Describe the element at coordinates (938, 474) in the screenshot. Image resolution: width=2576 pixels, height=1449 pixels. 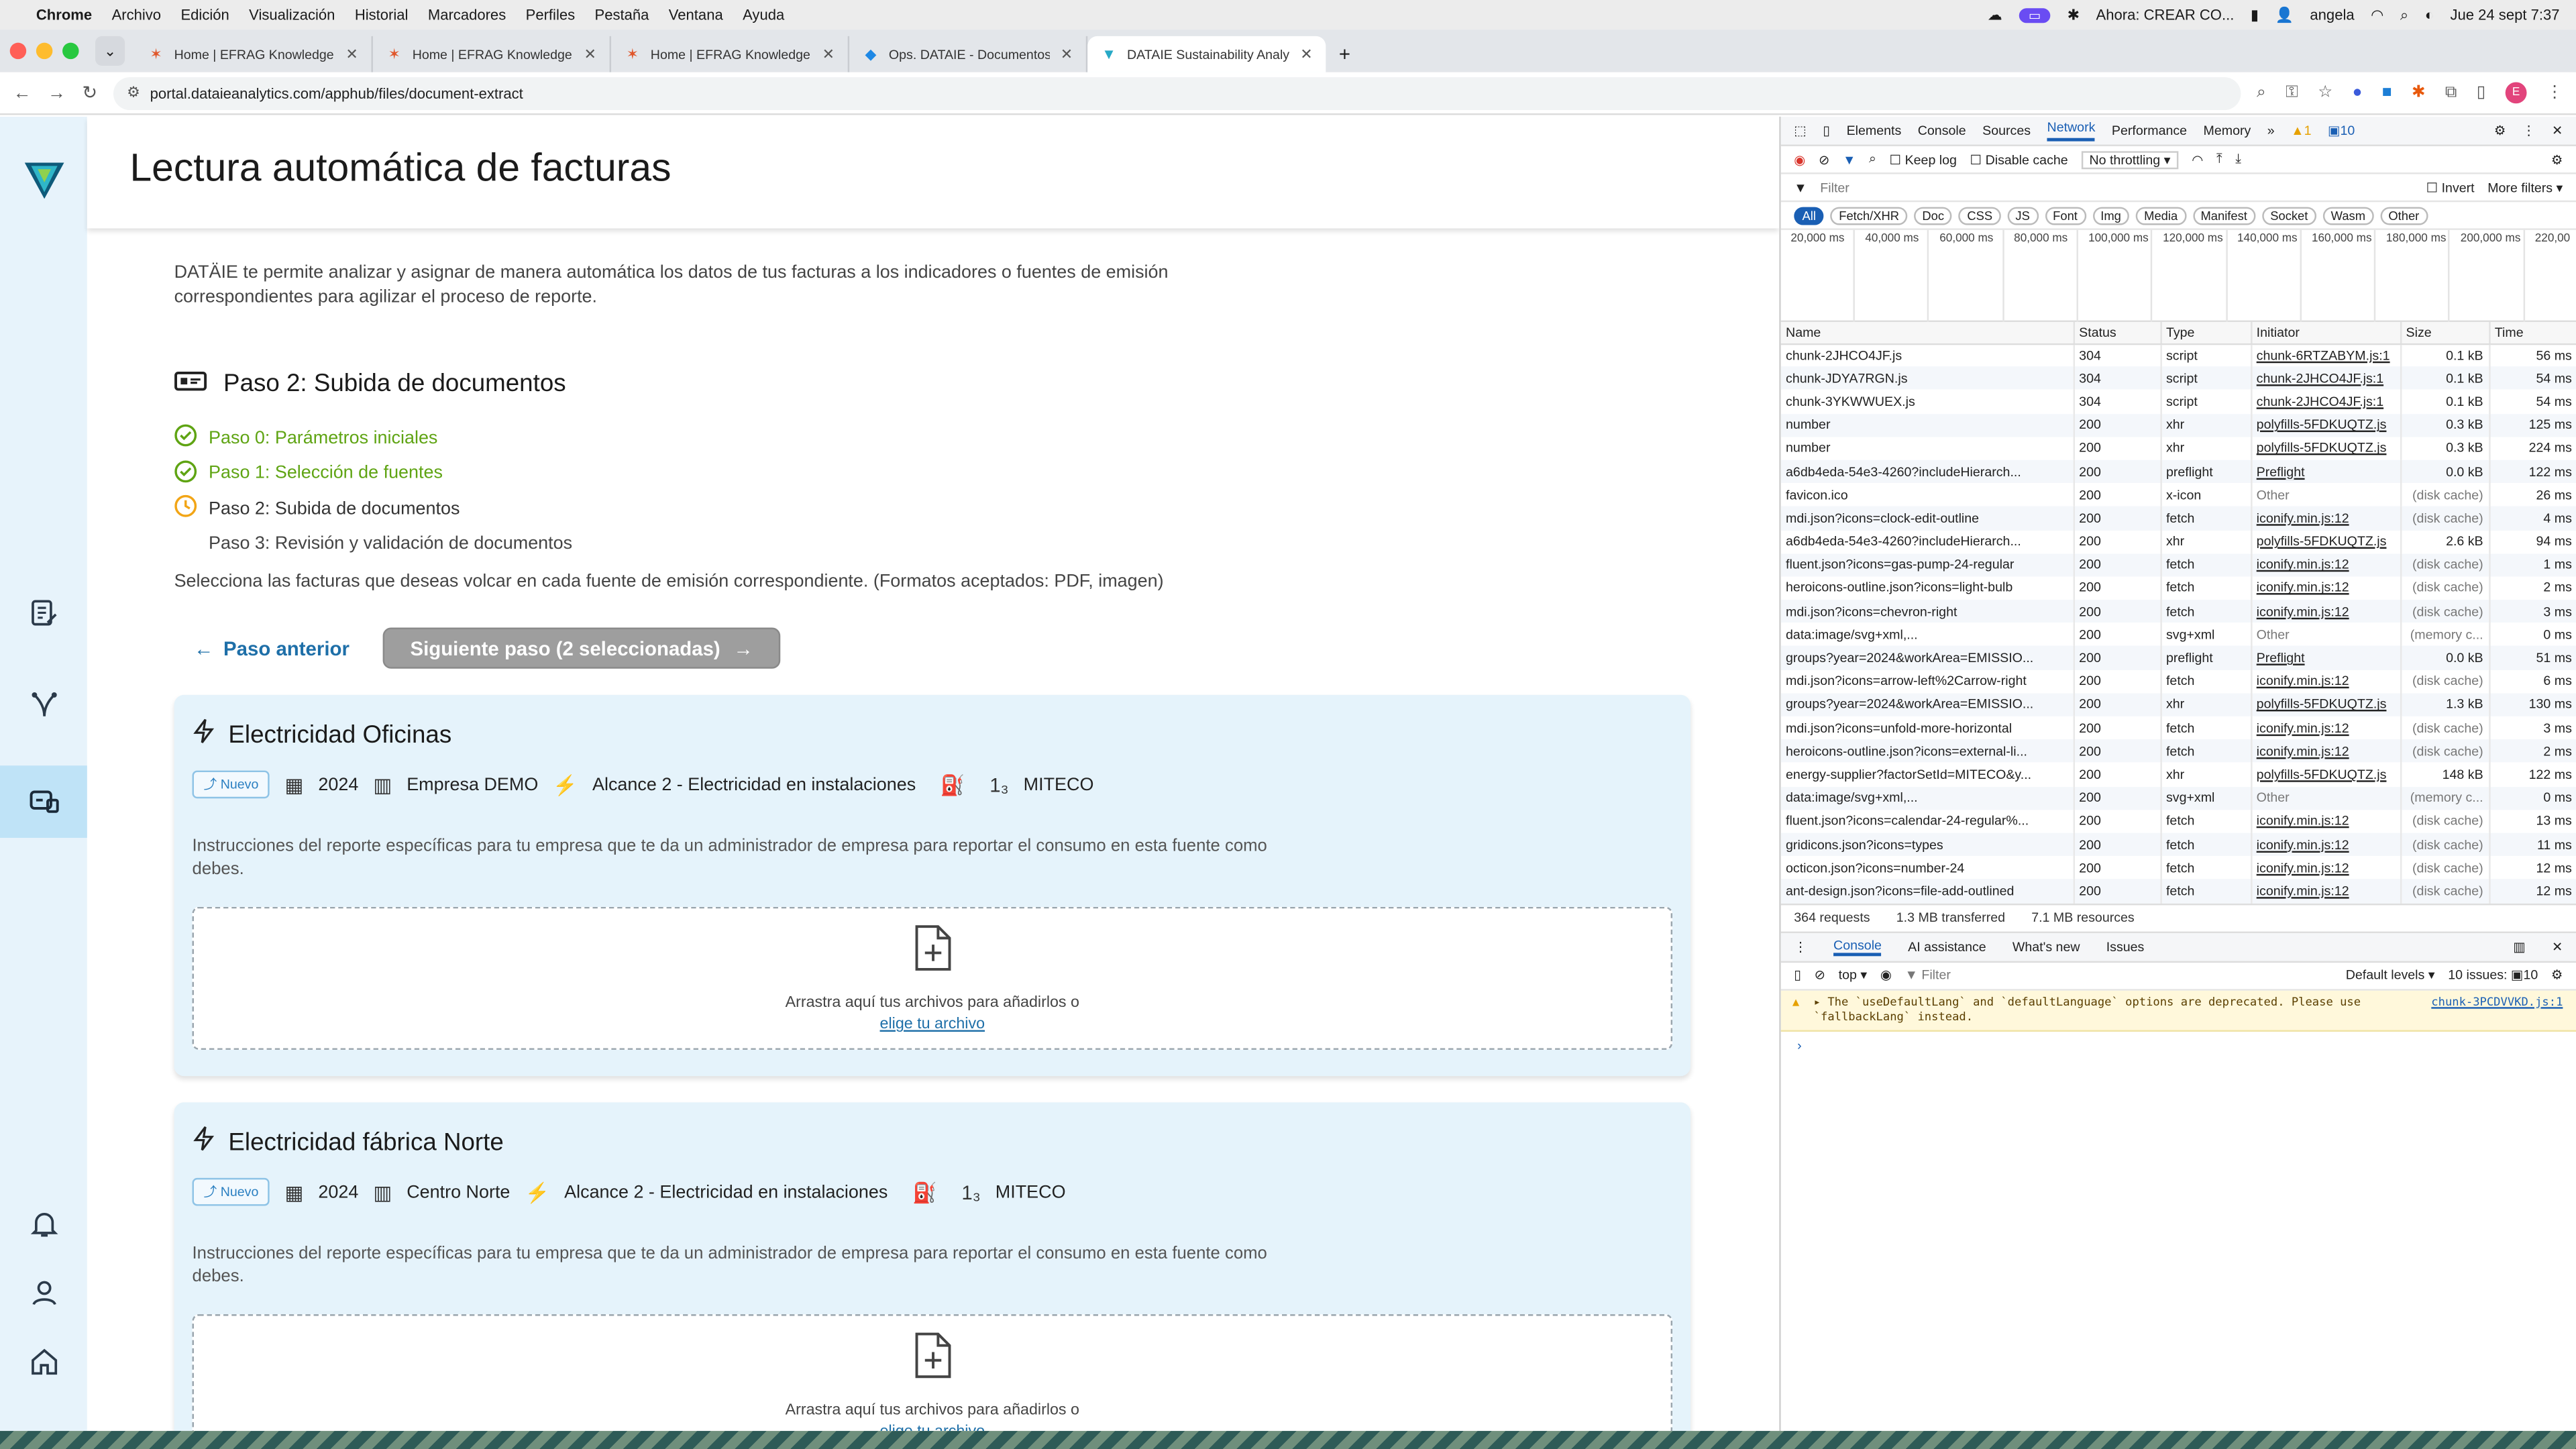
I see `step-item: Paso 1: Selección de fuentes` at that location.